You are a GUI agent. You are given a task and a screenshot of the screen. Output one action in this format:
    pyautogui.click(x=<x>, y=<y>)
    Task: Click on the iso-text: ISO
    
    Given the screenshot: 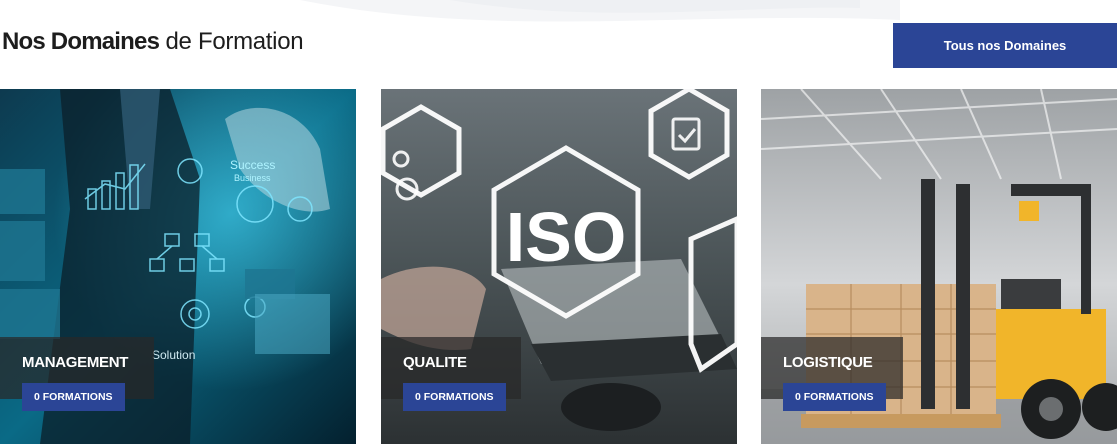 What is the action you would take?
    pyautogui.click(x=566, y=237)
    